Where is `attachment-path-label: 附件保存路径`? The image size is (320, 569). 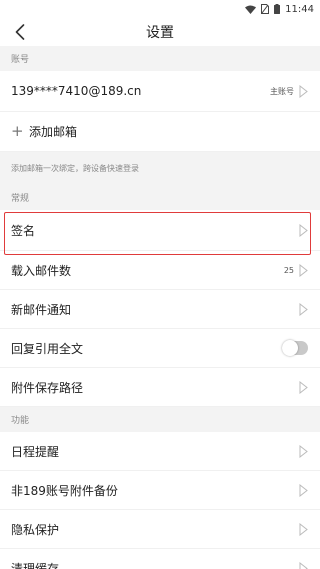
attachment-path-label: 附件保存路径 is located at coordinates (47, 387).